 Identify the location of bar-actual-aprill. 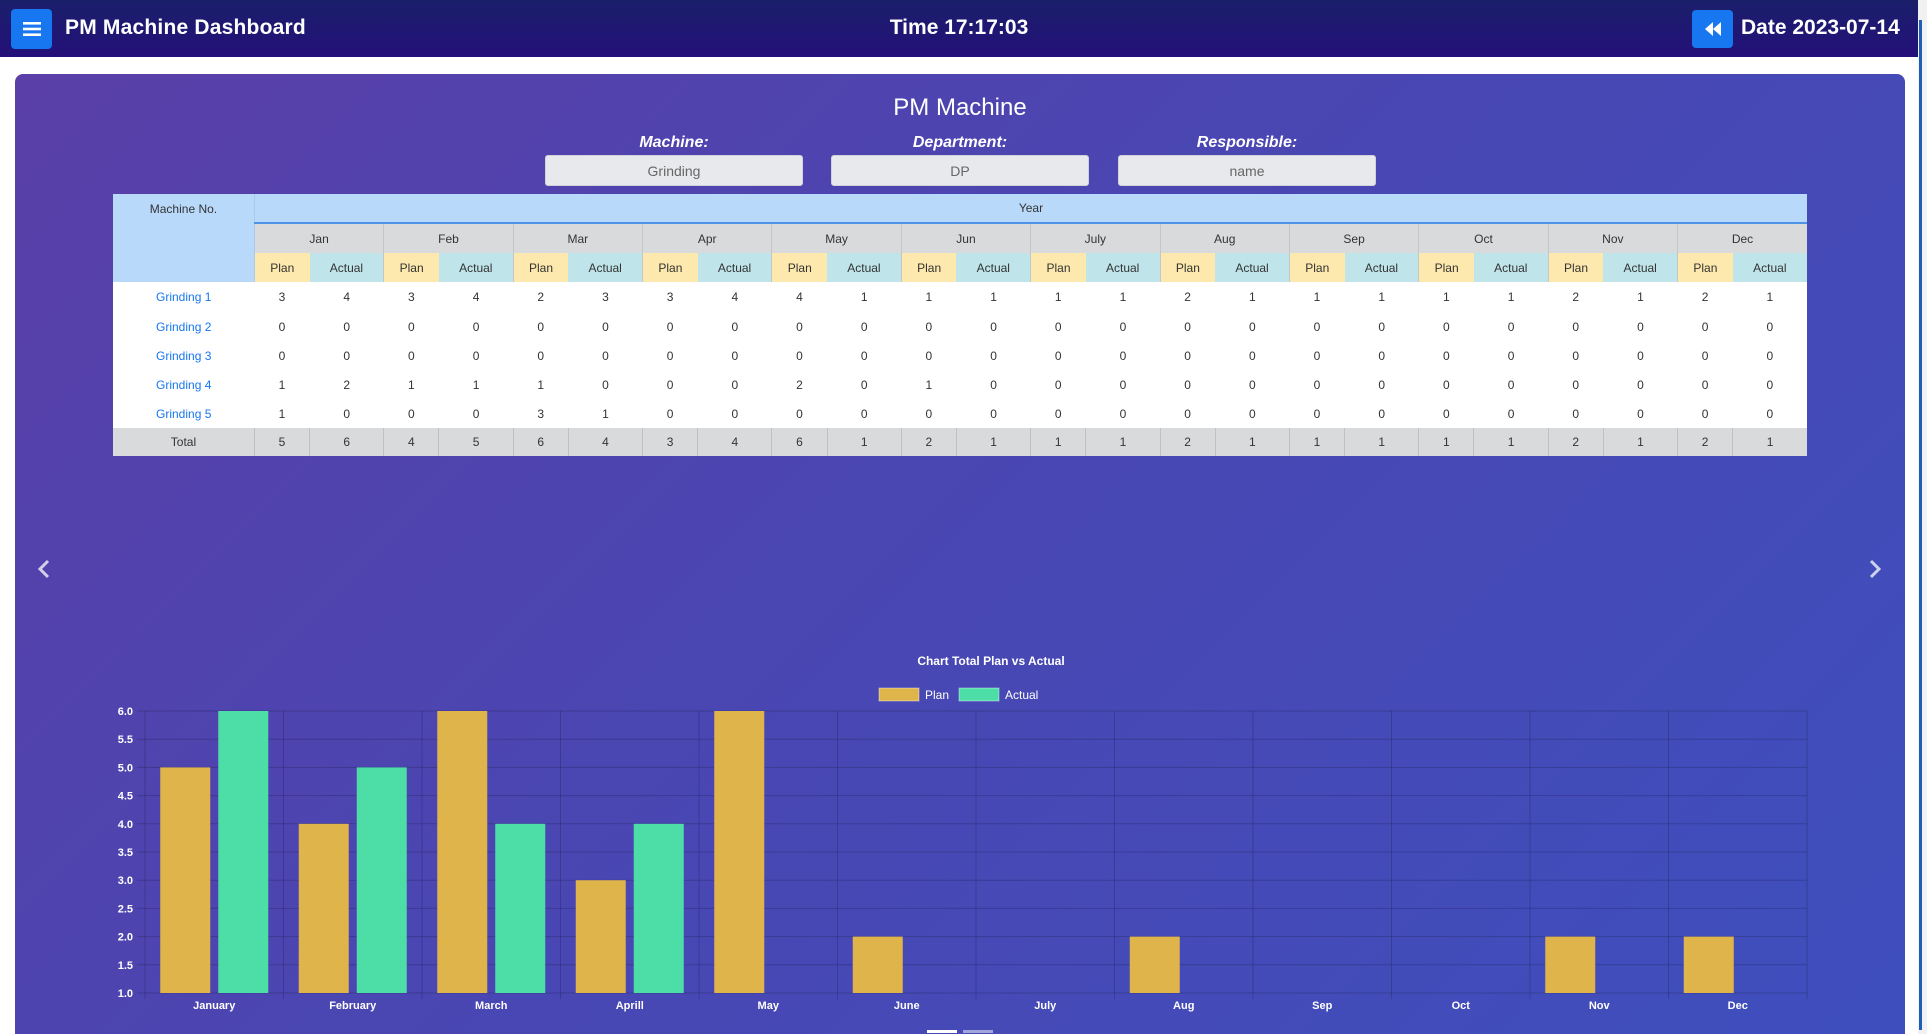
(658, 908).